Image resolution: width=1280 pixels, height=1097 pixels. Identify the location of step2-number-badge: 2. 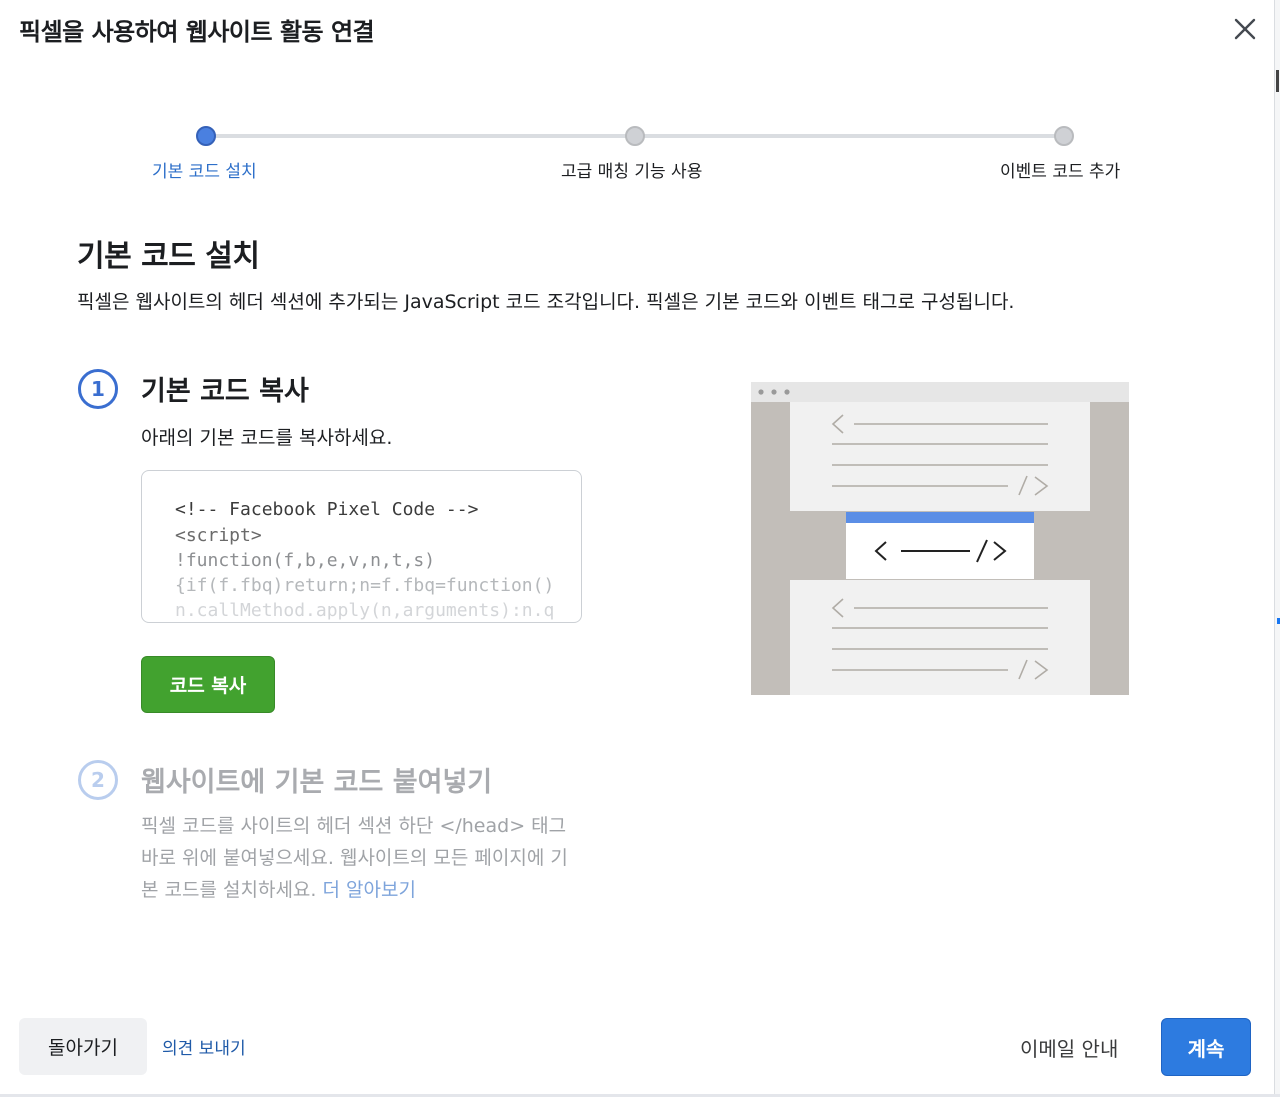
(98, 780).